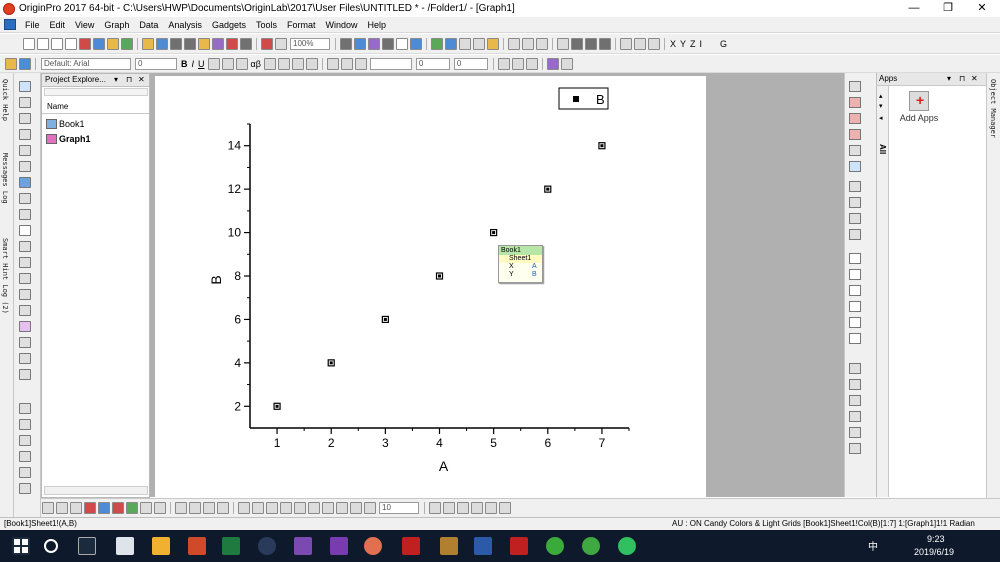  I want to click on axis-cross-icon, so click(855, 338).